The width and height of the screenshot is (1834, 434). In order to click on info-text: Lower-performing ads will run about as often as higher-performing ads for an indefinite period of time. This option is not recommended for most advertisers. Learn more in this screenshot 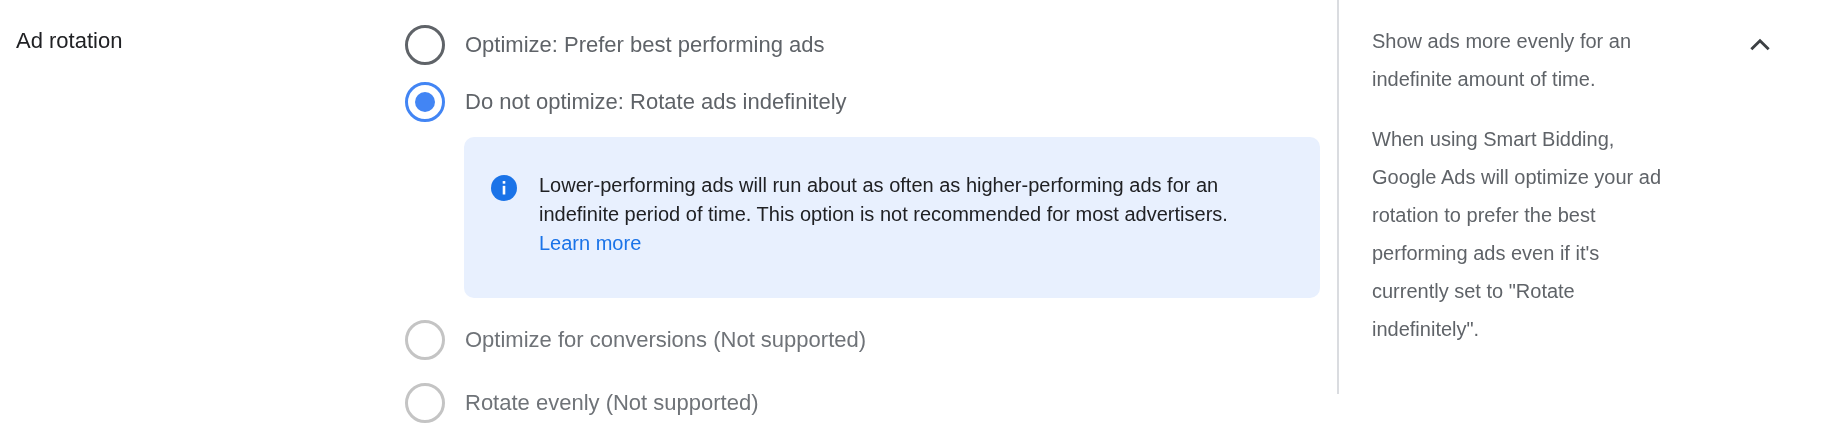, I will do `click(884, 214)`.